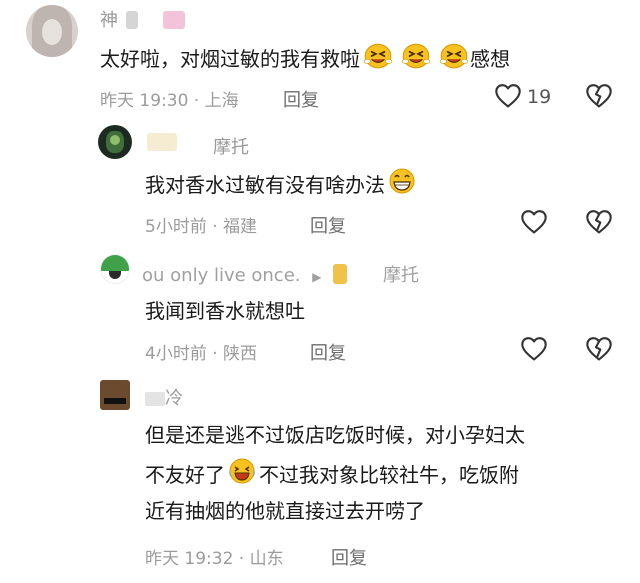  I want to click on user-badge-icon, so click(340, 274).